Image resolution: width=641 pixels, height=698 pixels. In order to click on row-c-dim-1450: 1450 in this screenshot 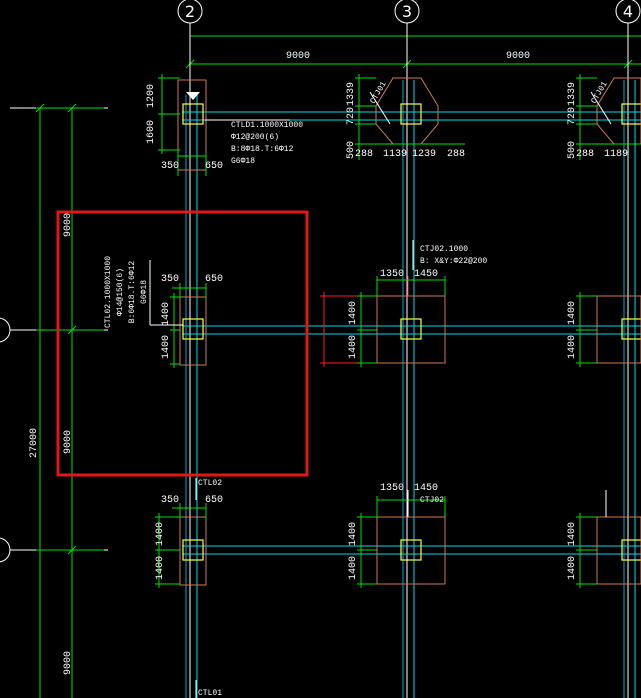, I will do `click(426, 488)`.